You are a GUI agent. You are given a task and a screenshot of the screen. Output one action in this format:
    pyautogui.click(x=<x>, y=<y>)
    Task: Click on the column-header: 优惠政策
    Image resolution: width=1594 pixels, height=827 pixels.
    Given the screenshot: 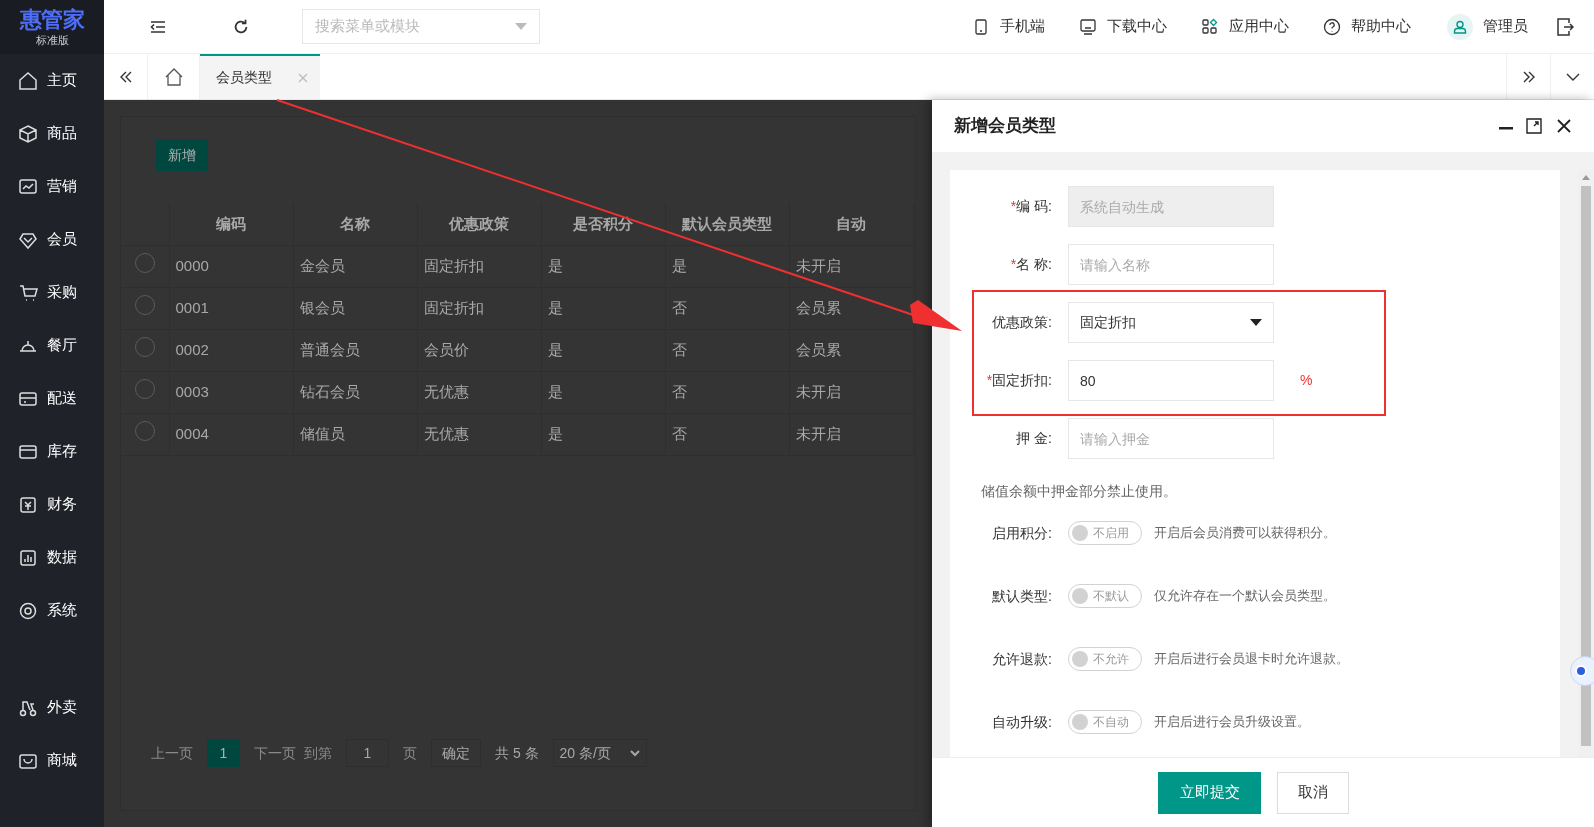 What is the action you would take?
    pyautogui.click(x=479, y=224)
    